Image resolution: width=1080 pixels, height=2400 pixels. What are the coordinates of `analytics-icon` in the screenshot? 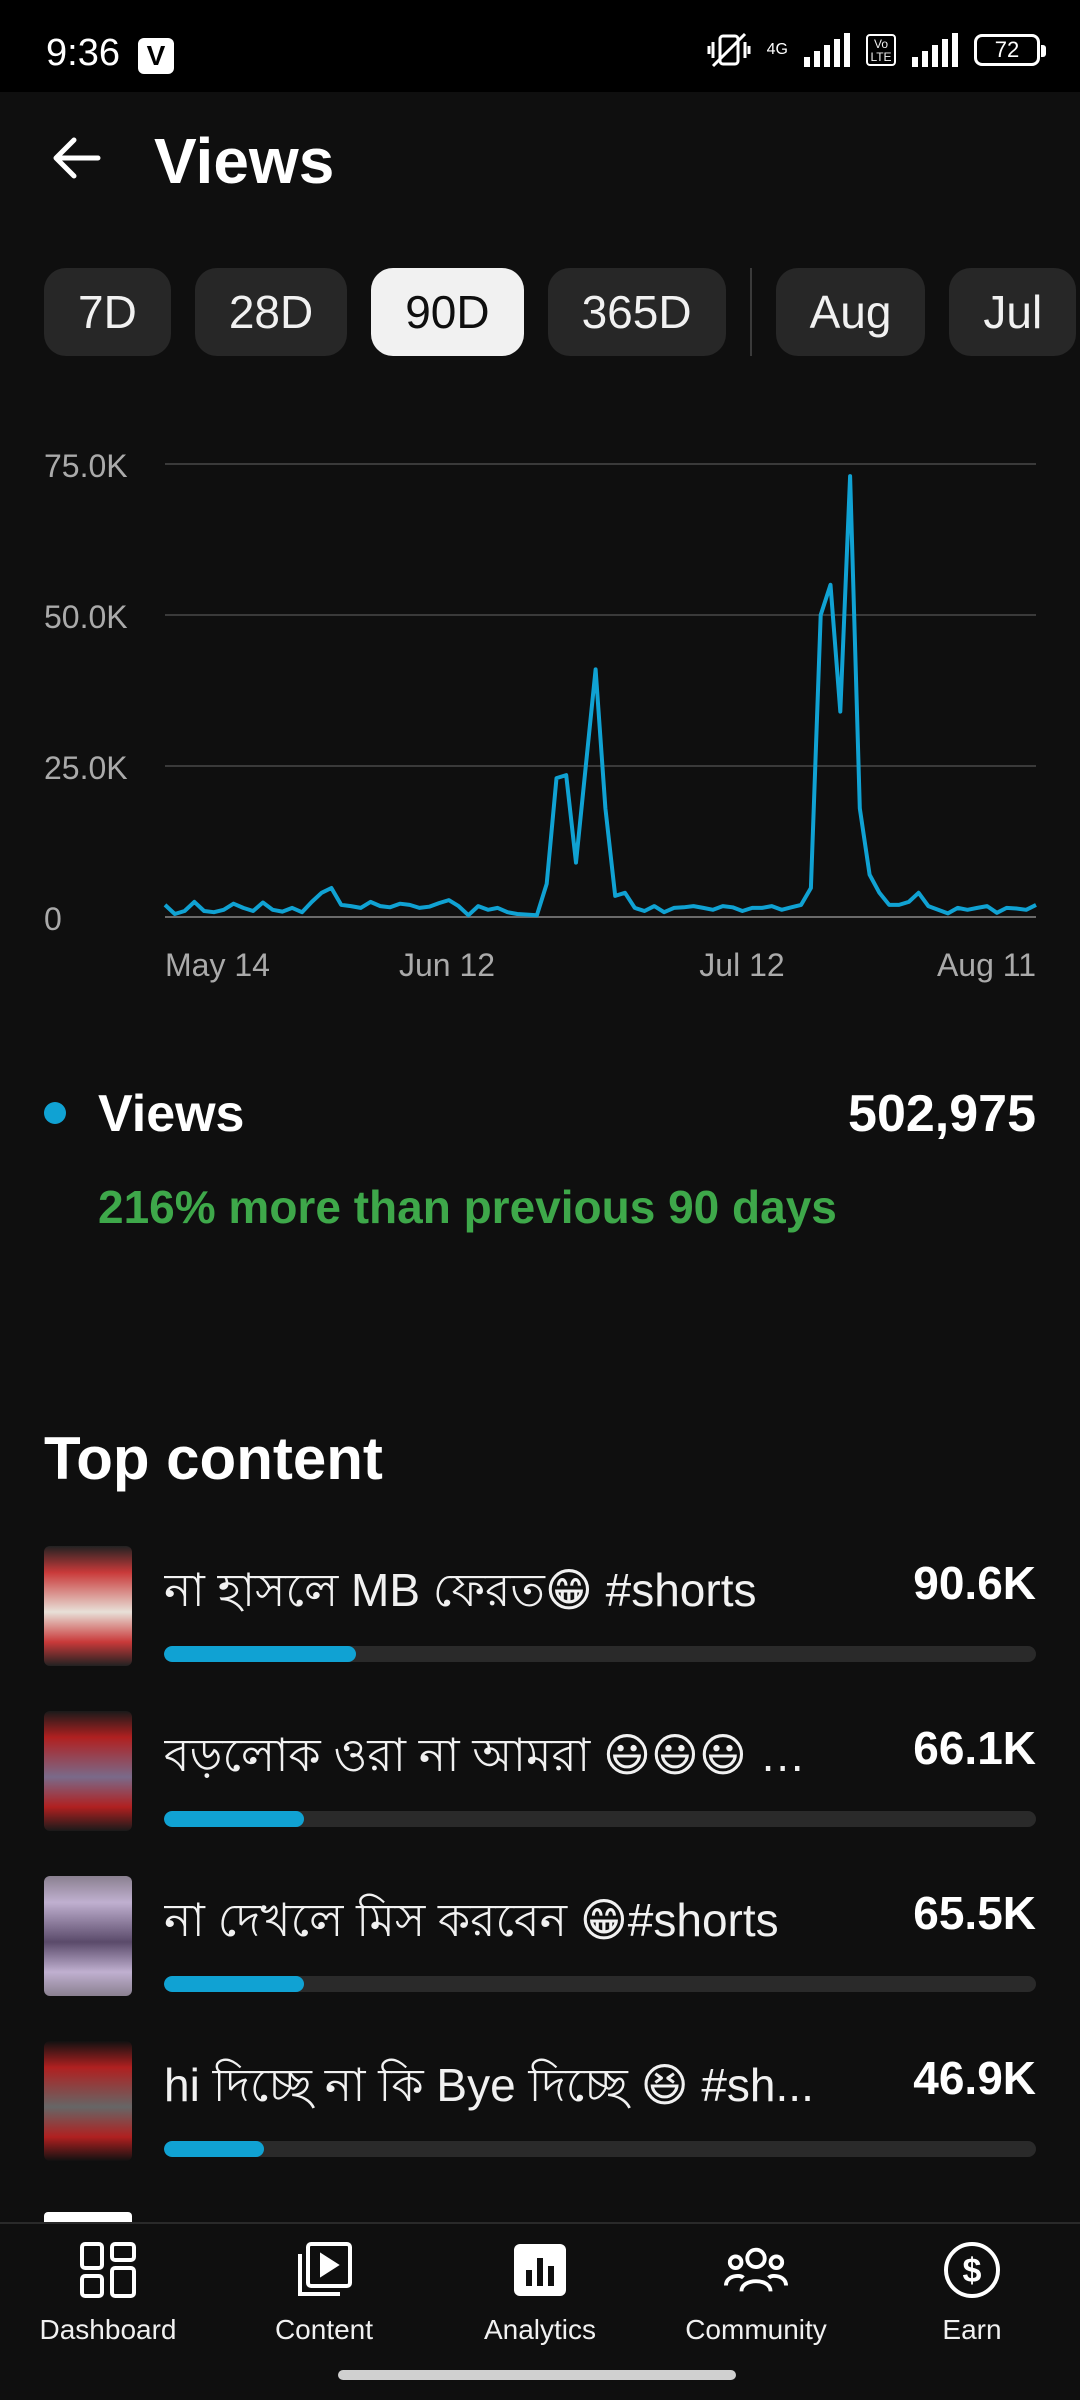 It's located at (540, 2270).